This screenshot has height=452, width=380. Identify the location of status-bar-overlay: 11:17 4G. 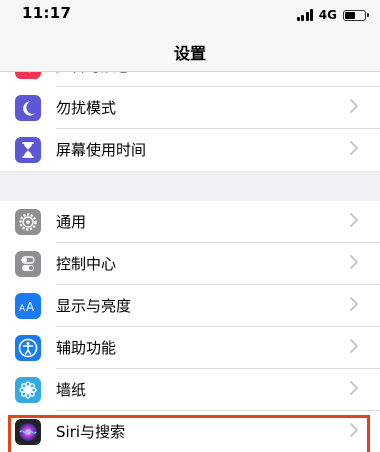
(190, 15).